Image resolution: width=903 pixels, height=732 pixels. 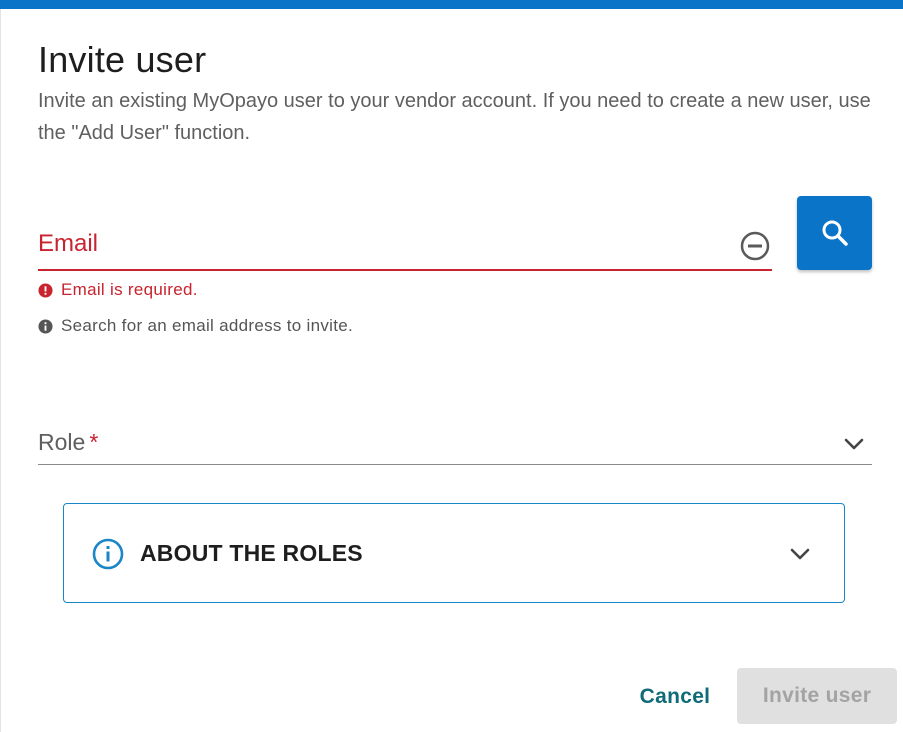 I want to click on invite-user-button: Invite user, so click(x=817, y=696).